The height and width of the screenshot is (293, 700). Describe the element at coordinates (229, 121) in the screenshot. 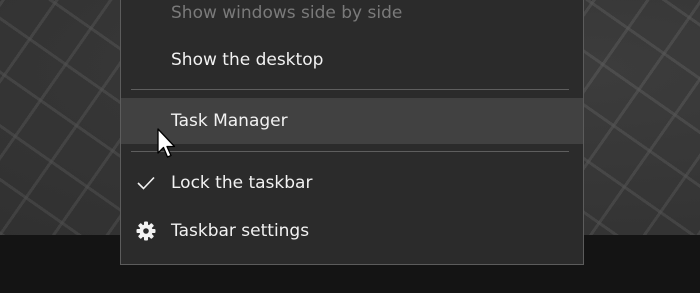

I see `menu-item-label: Task Manager` at that location.